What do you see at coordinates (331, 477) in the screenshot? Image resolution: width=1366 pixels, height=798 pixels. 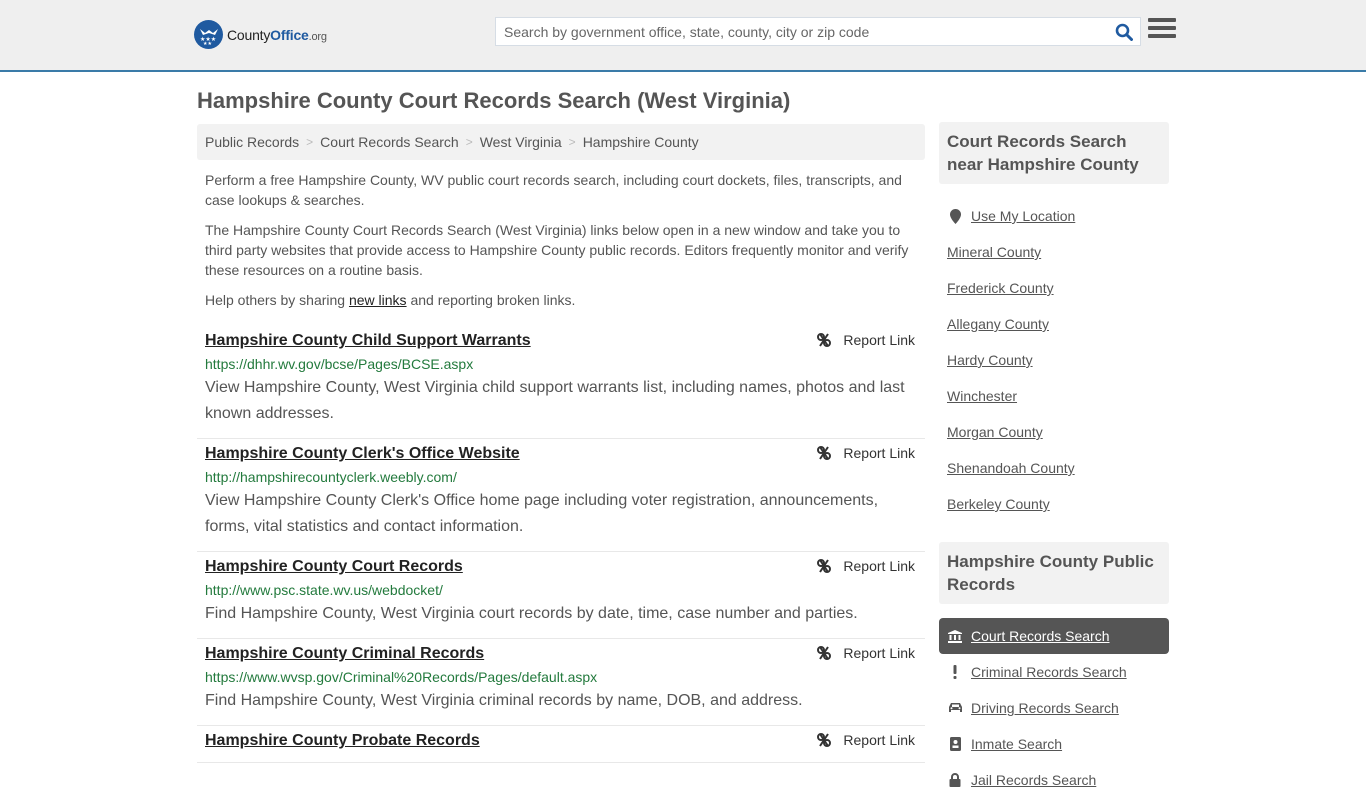 I see `result-url: http://hampshirecountyclerk.weebly.com/` at bounding box center [331, 477].